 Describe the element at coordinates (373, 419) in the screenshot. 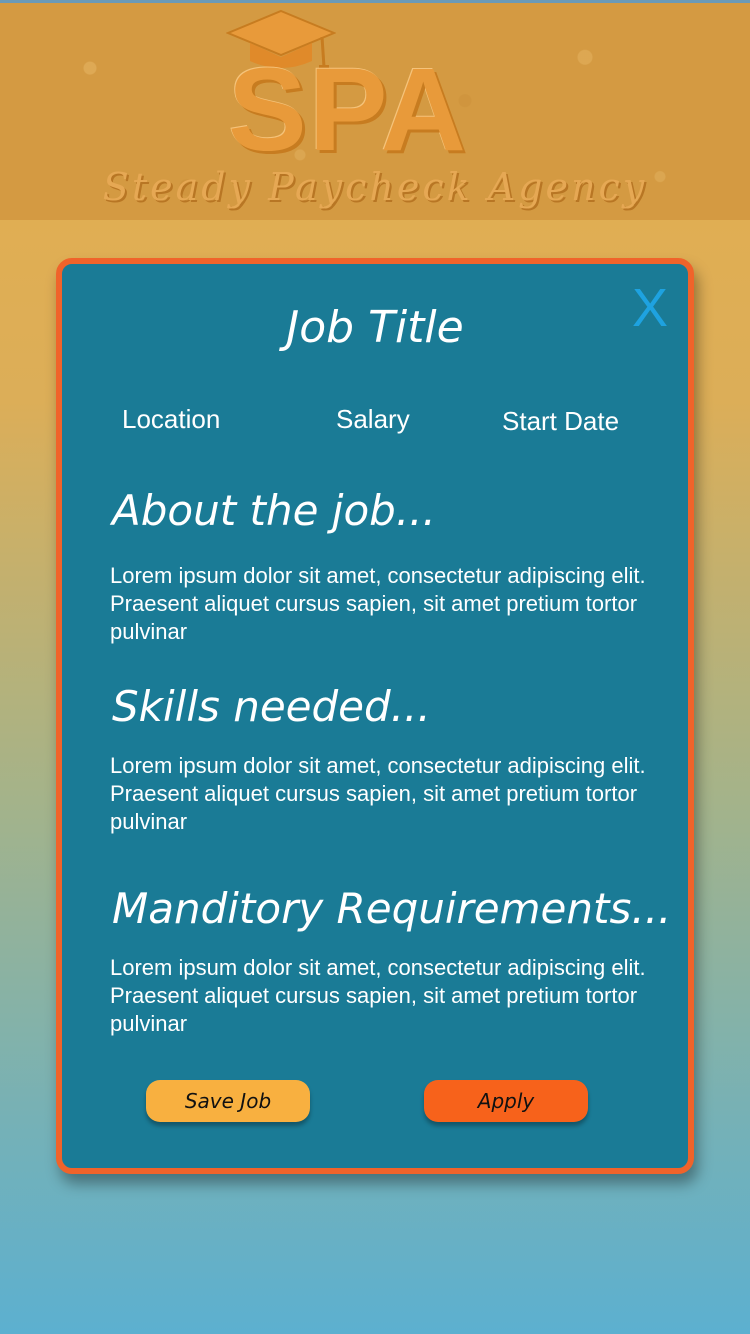

I see `job-salary: Salary` at that location.